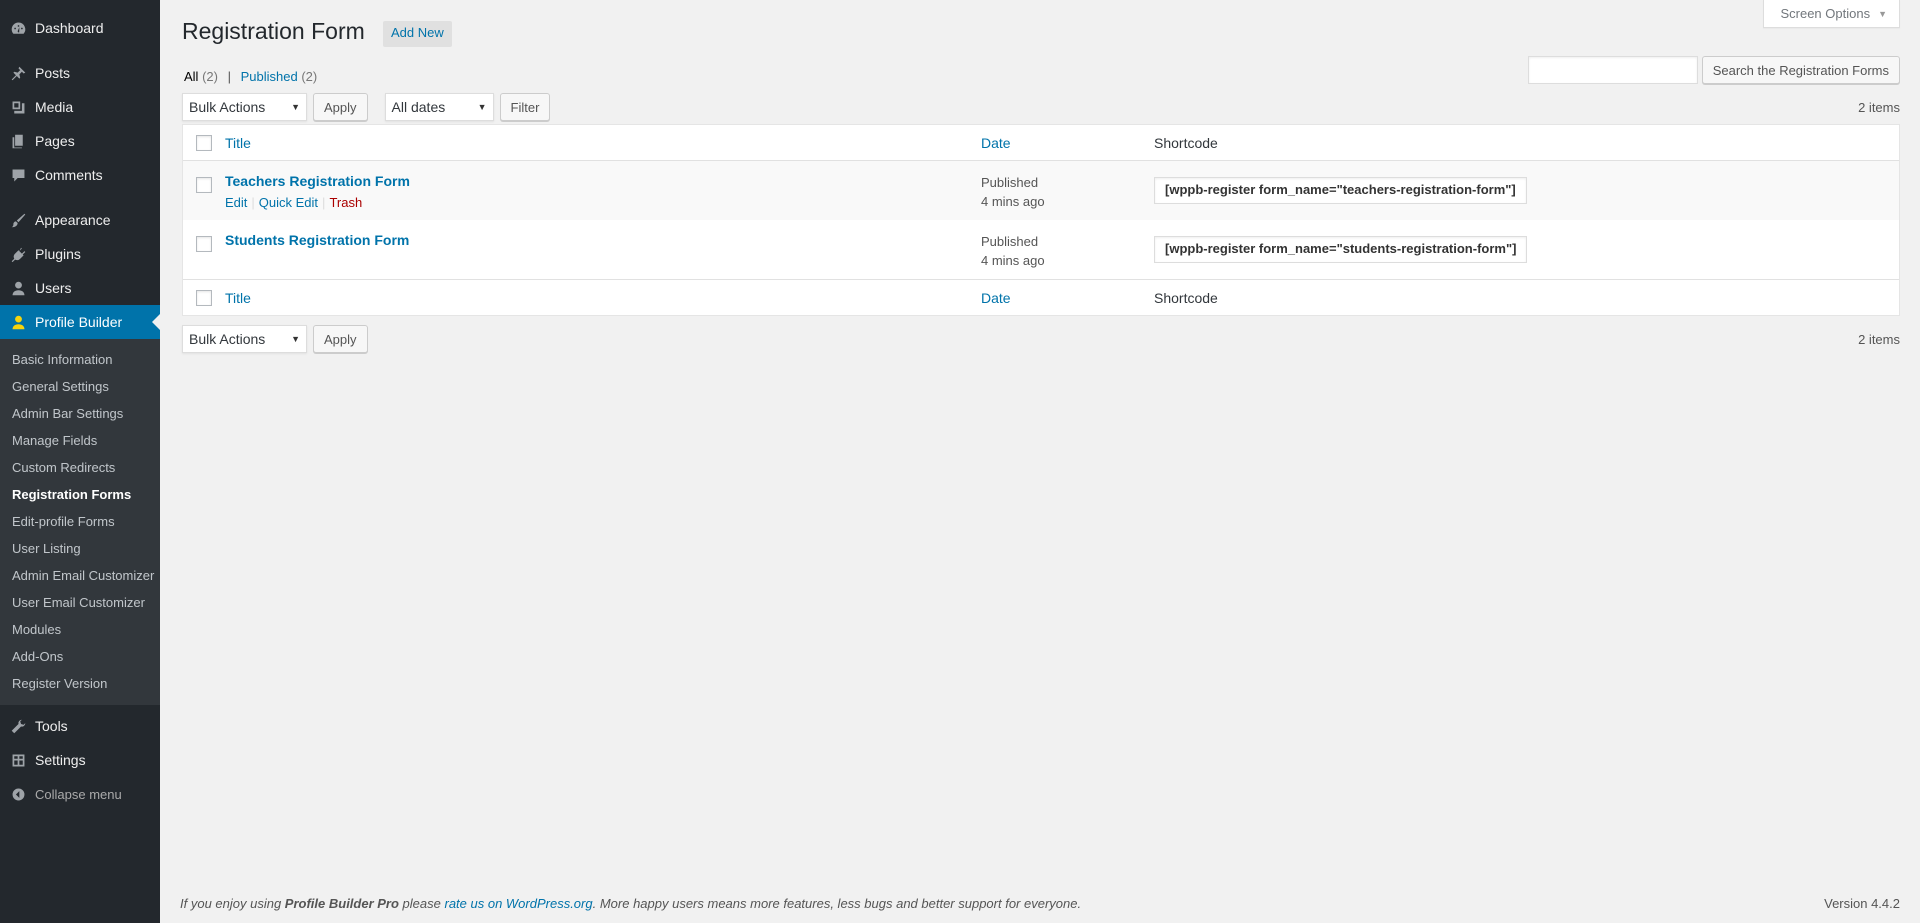 This screenshot has height=923, width=1920. What do you see at coordinates (54, 107) in the screenshot?
I see `menu-label: Media` at bounding box center [54, 107].